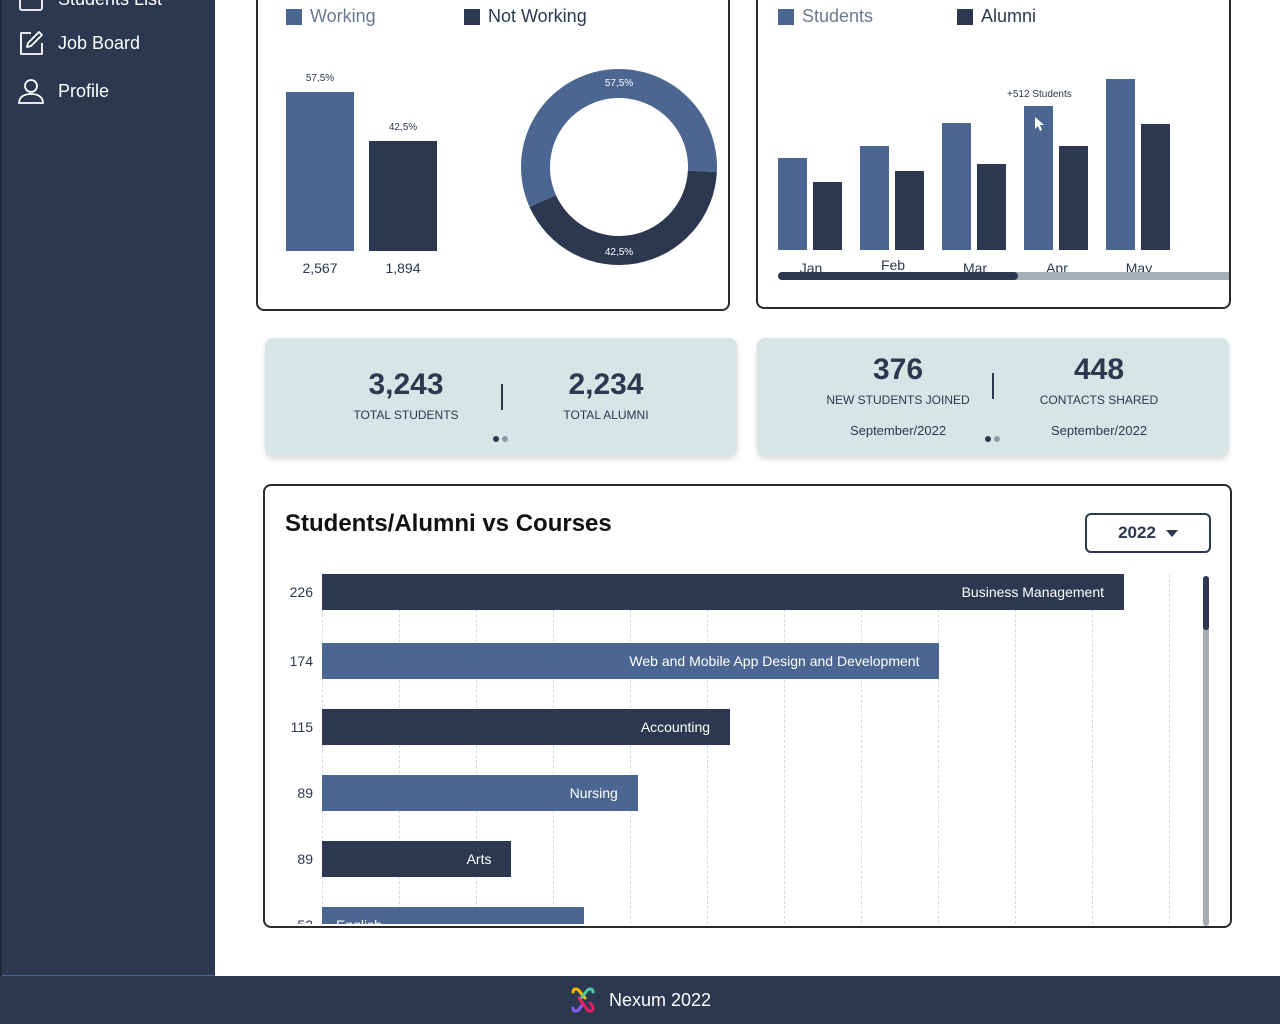 Image resolution: width=1280 pixels, height=1024 pixels. I want to click on stats-card-totals: 3,243 TOTAL STUDENTS 2,234 TOTAL ALUMNI, so click(501, 397).